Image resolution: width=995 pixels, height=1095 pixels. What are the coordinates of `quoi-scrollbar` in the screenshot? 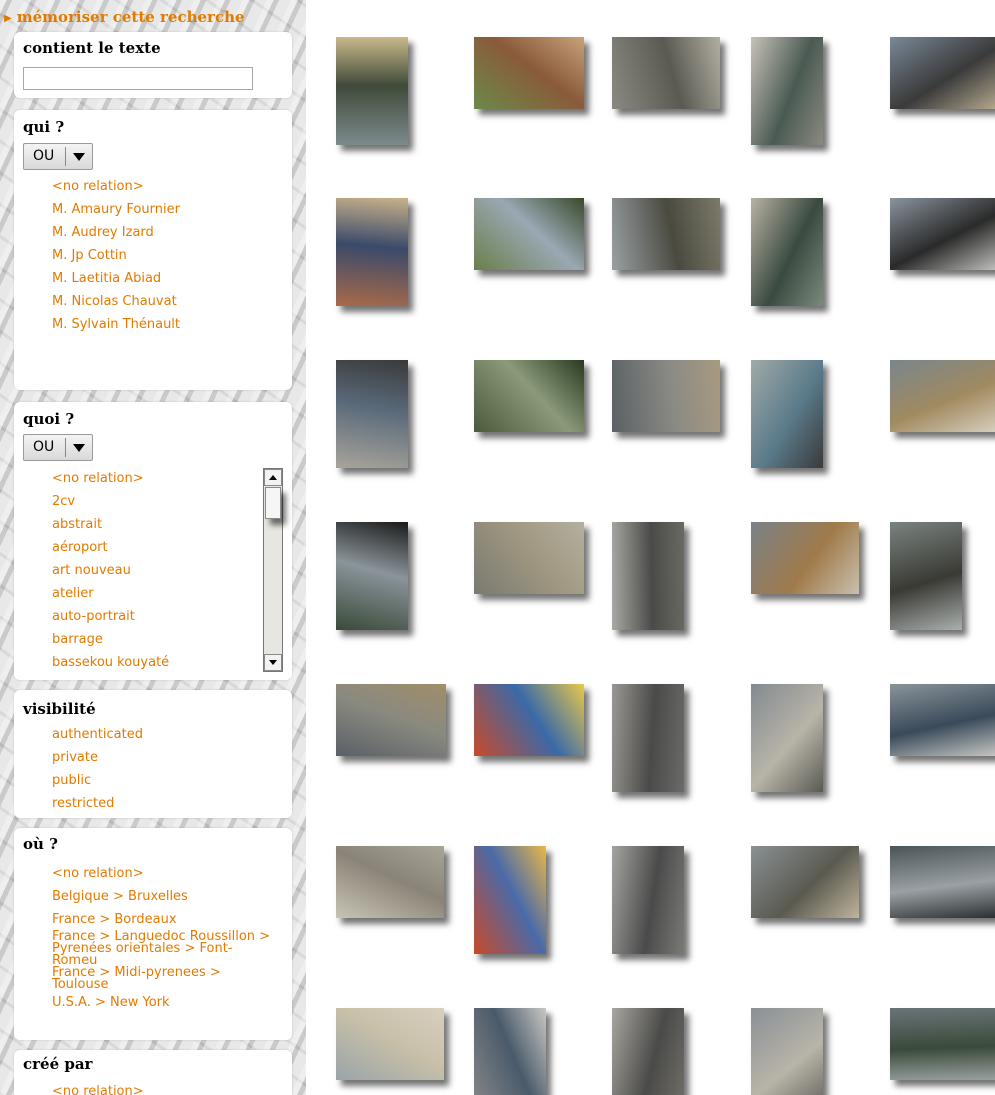 It's located at (273, 570).